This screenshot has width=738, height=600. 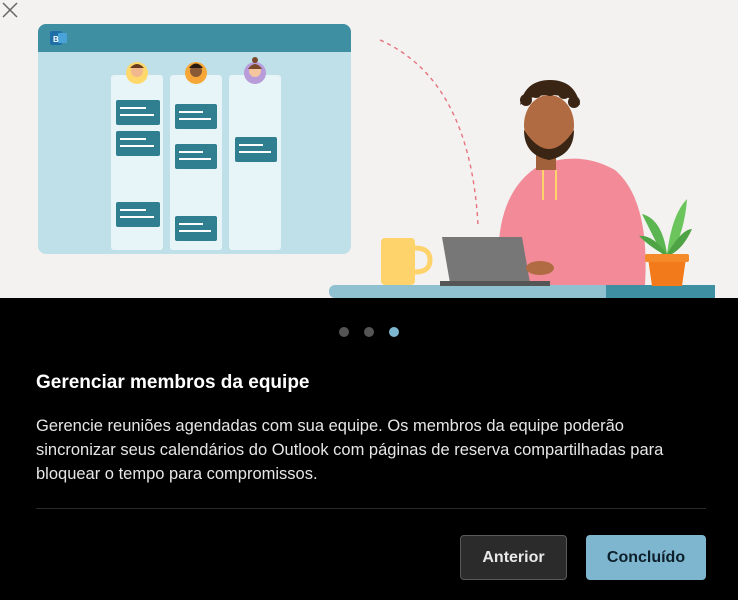 I want to click on svg-text: B, so click(x=56, y=39).